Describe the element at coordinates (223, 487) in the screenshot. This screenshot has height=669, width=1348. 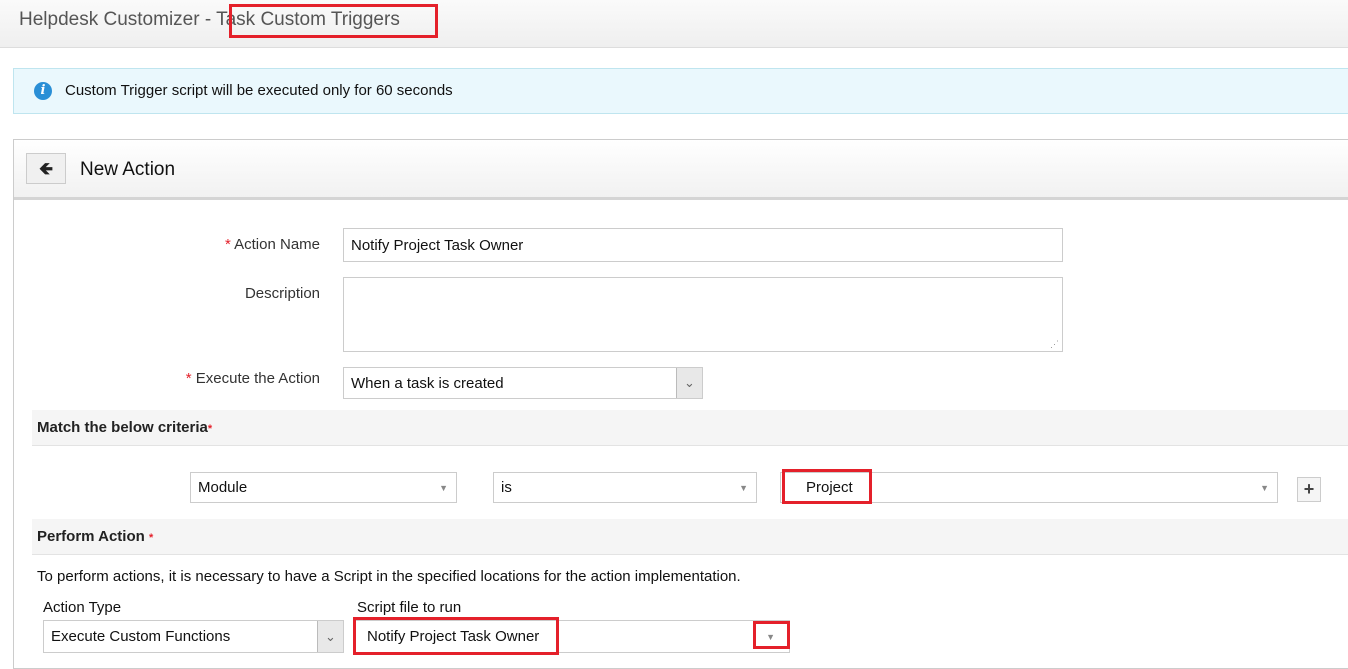
I see `select-value: Module` at that location.